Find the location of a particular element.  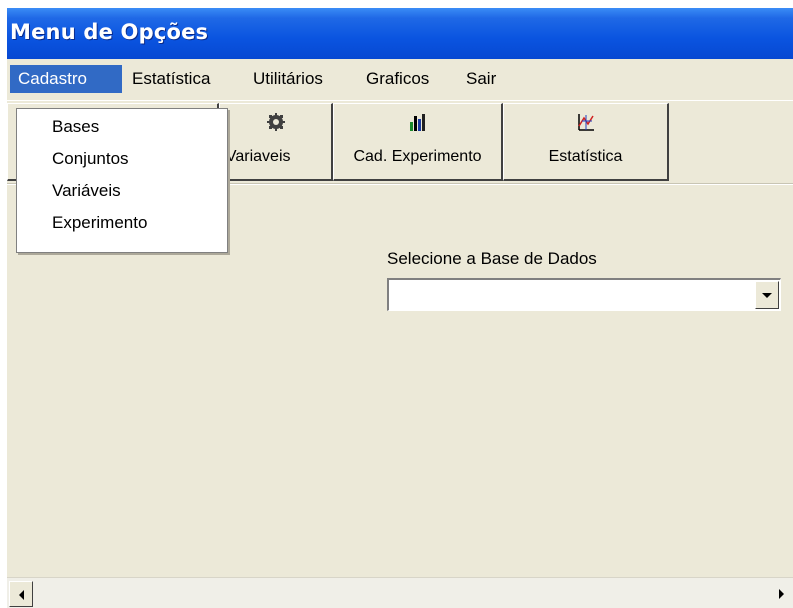

stats-chart-icon is located at coordinates (585, 122).